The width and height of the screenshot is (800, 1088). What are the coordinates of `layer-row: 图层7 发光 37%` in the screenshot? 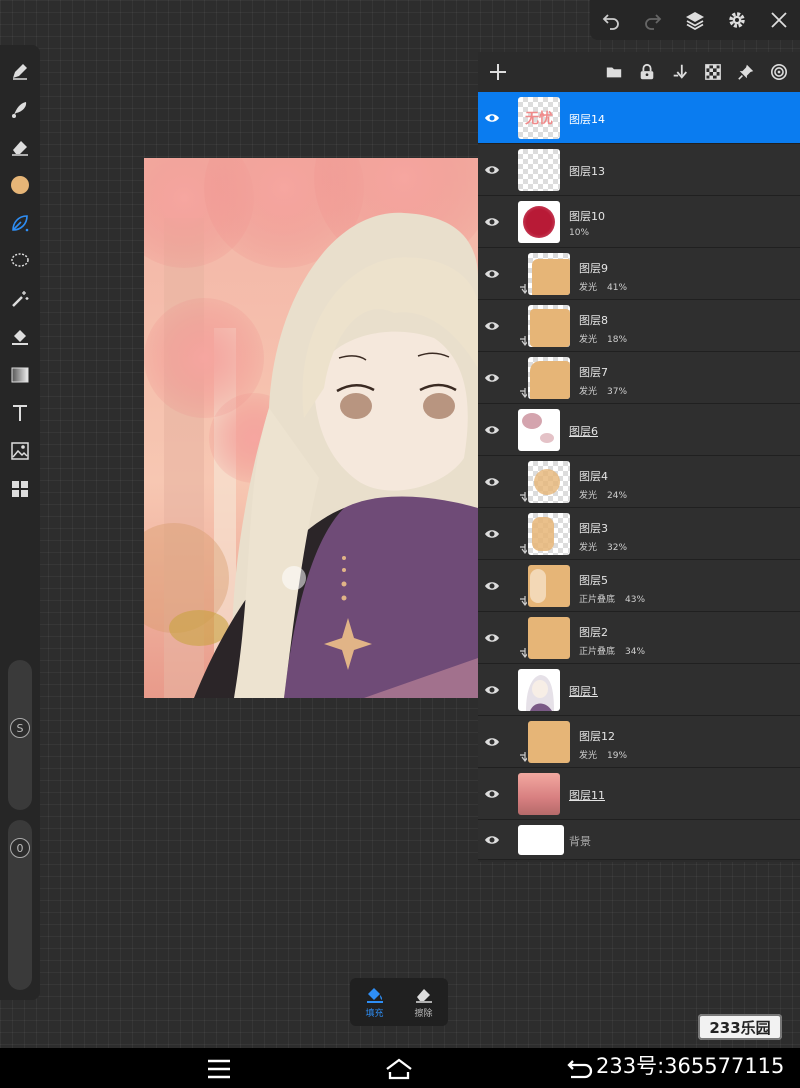 It's located at (639, 378).